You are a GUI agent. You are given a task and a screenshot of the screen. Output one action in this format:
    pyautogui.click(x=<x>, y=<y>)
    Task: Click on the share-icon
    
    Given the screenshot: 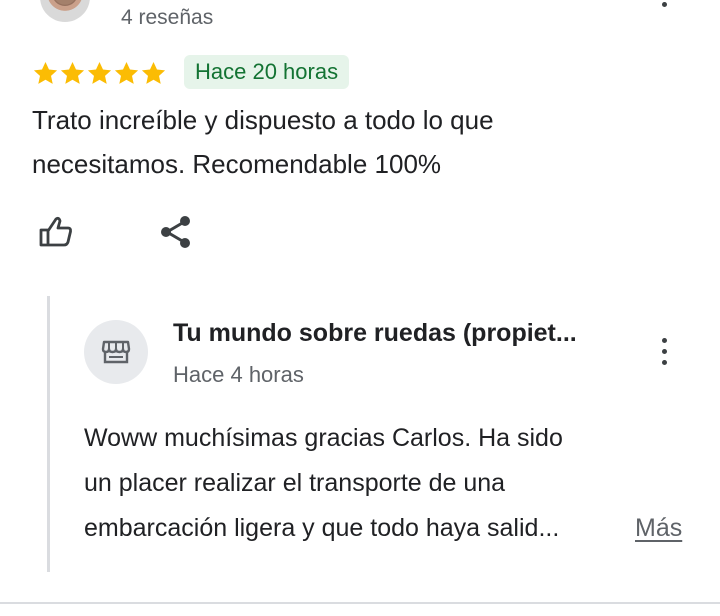 What is the action you would take?
    pyautogui.click(x=175, y=232)
    